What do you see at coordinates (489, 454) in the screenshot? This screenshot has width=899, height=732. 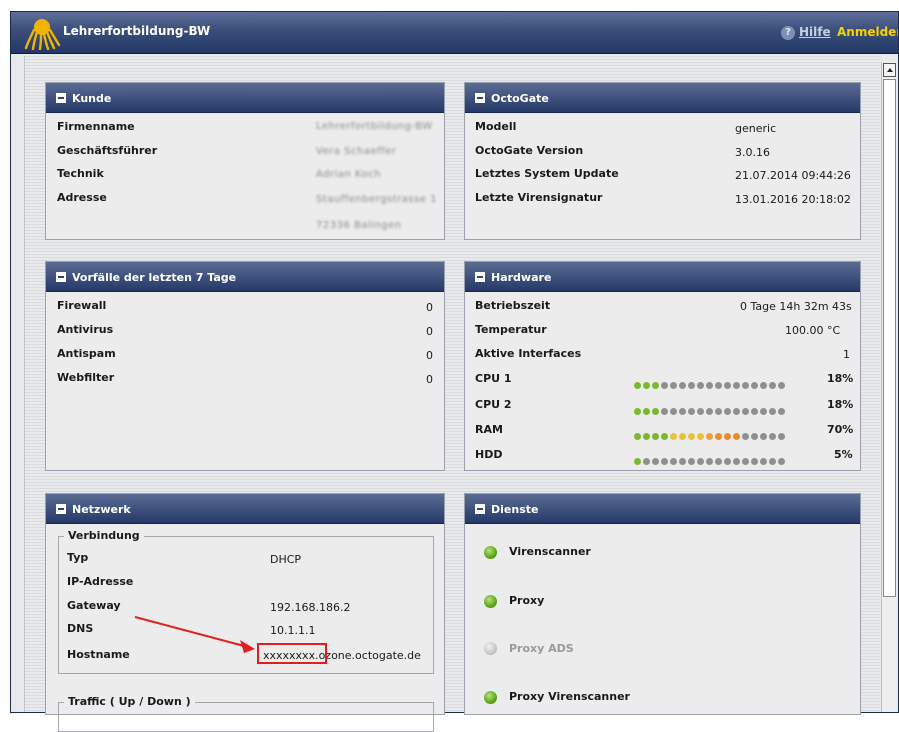 I see `meter-label: HDD` at bounding box center [489, 454].